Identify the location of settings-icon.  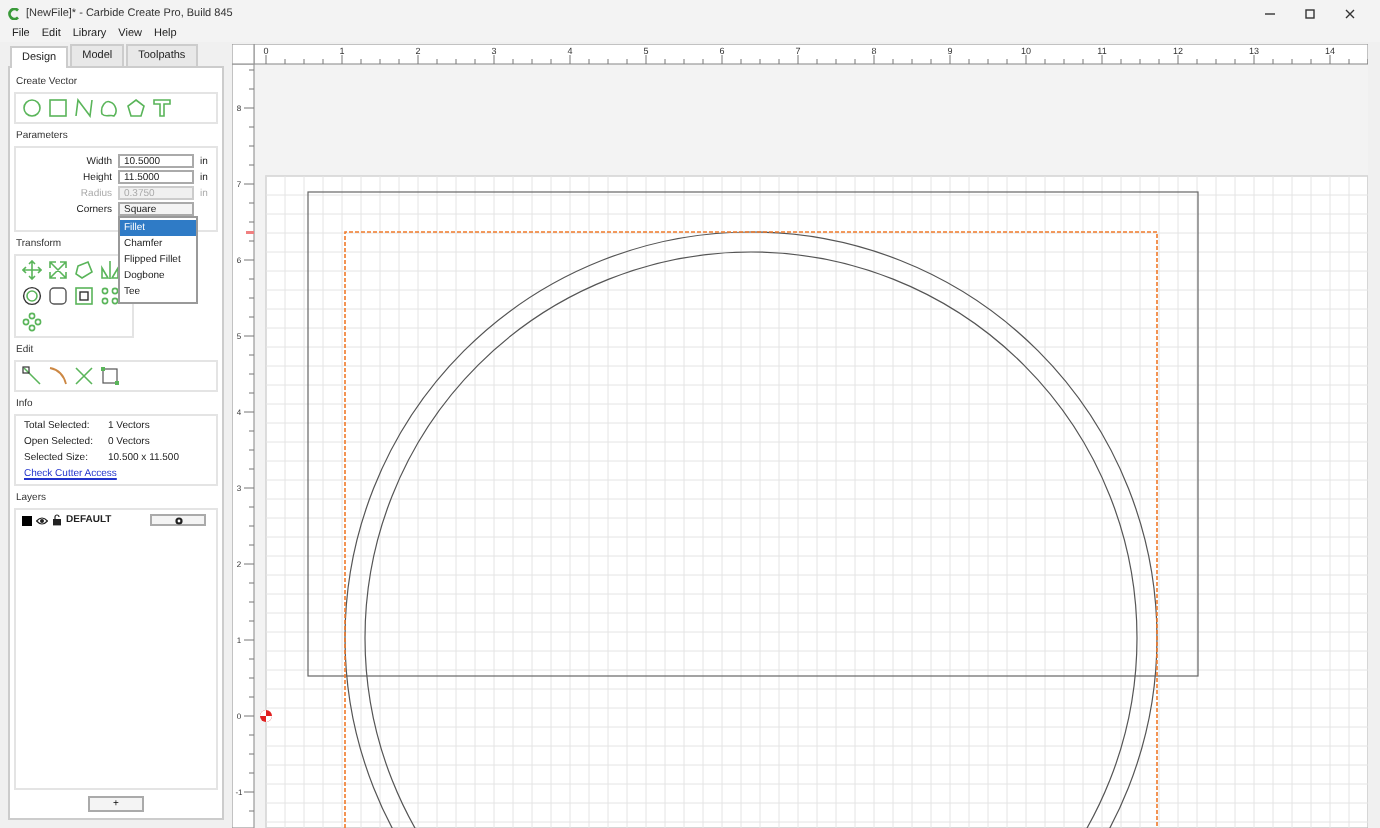
(178, 520).